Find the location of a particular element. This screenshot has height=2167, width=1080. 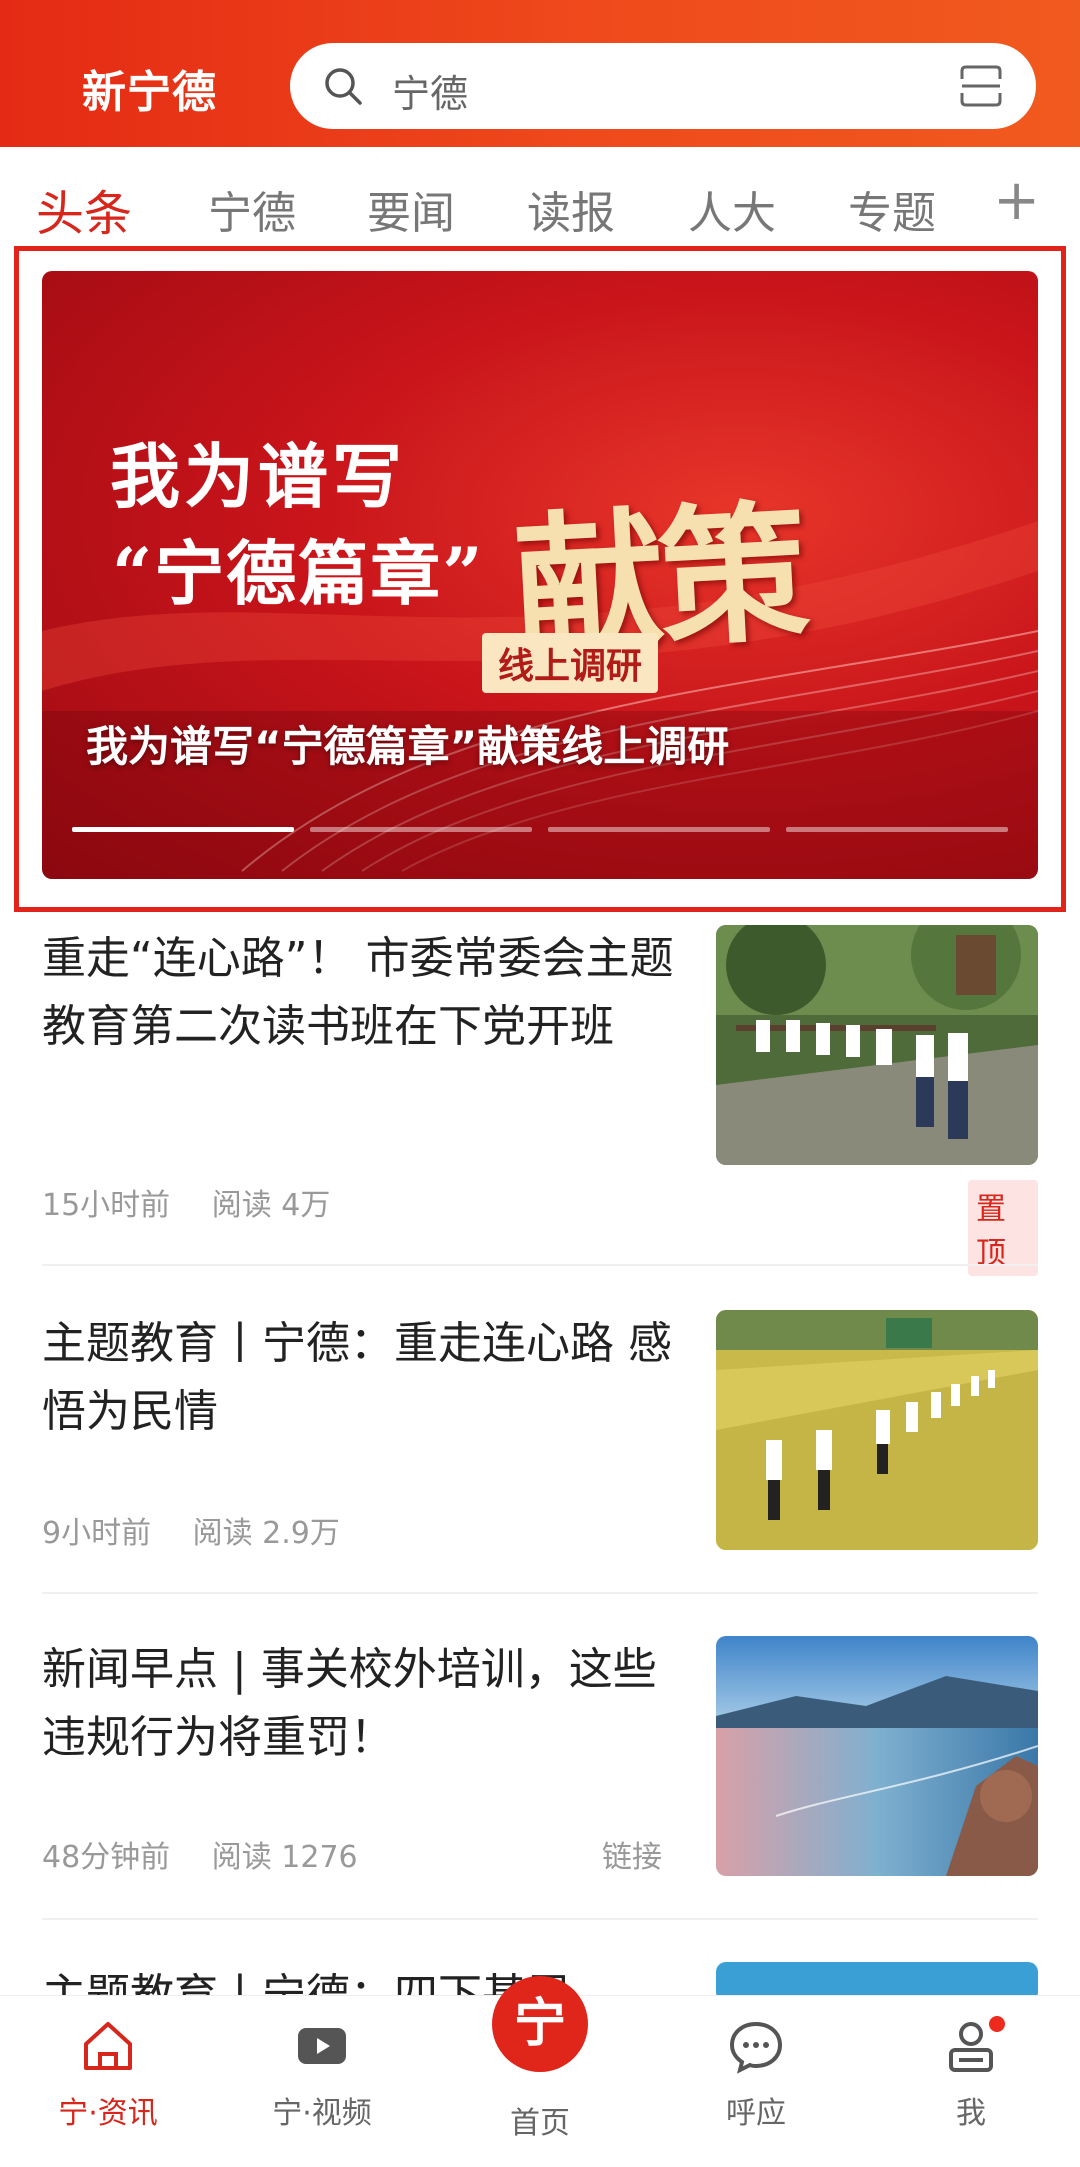

news-title: 重走“连心路”！ 市委常委会主题教育第二次读书班在下党开班 is located at coordinates (358, 992).